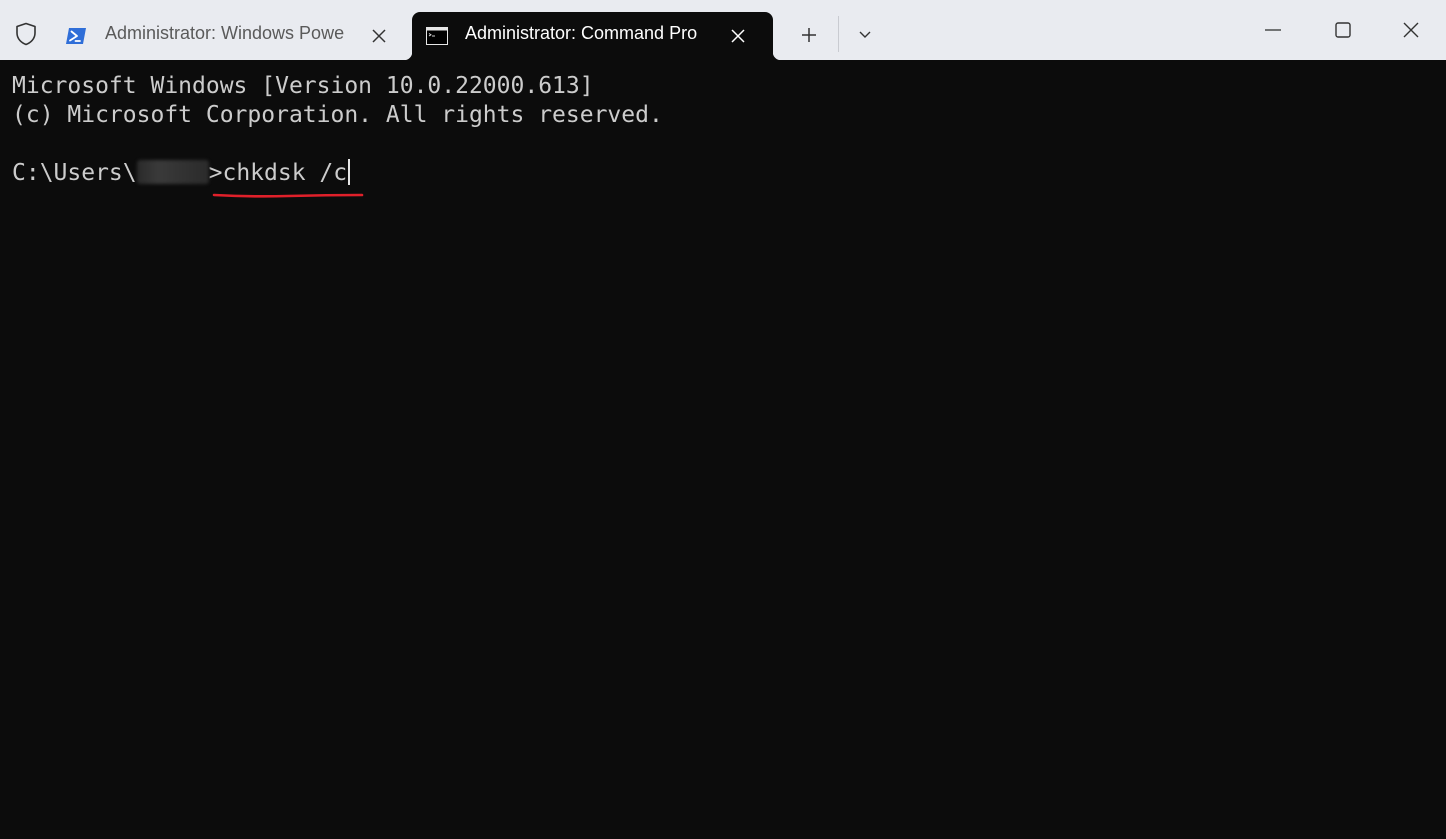  I want to click on prompt-line: C:\Users\ >chkdsk /c, so click(181, 173).